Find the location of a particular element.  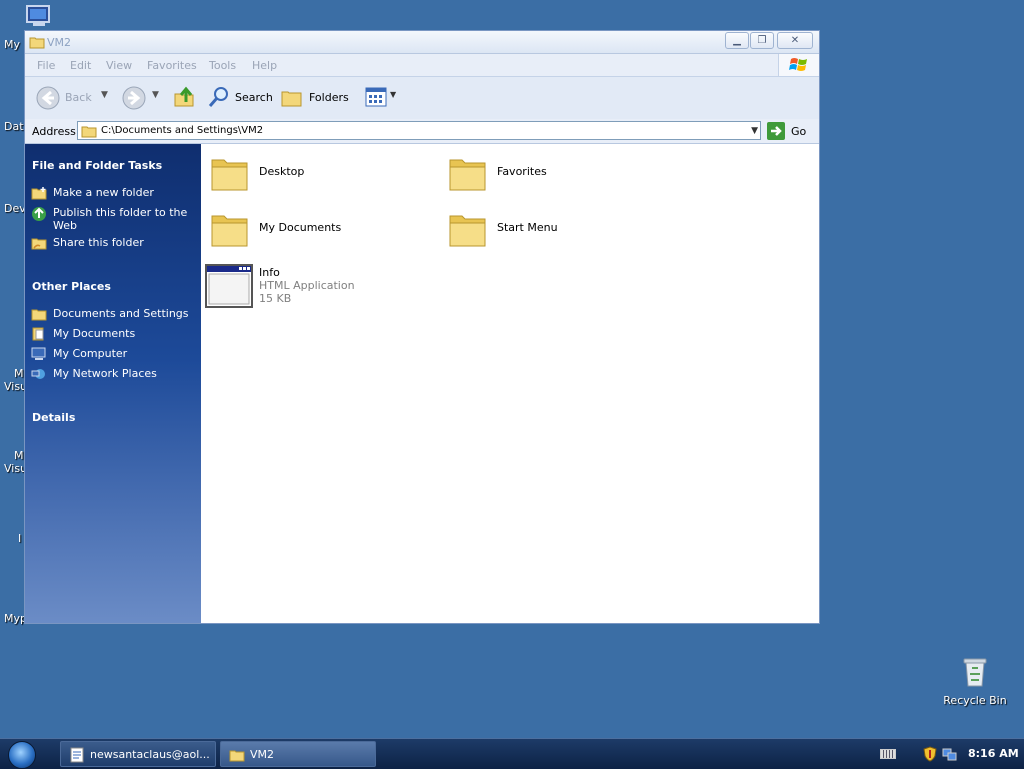

menu-help: Help is located at coordinates (264, 65).